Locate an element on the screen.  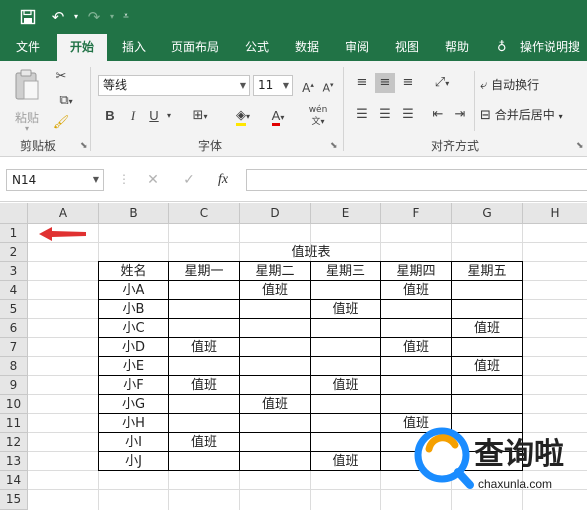
table-cell: 小C is located at coordinates (133, 328).